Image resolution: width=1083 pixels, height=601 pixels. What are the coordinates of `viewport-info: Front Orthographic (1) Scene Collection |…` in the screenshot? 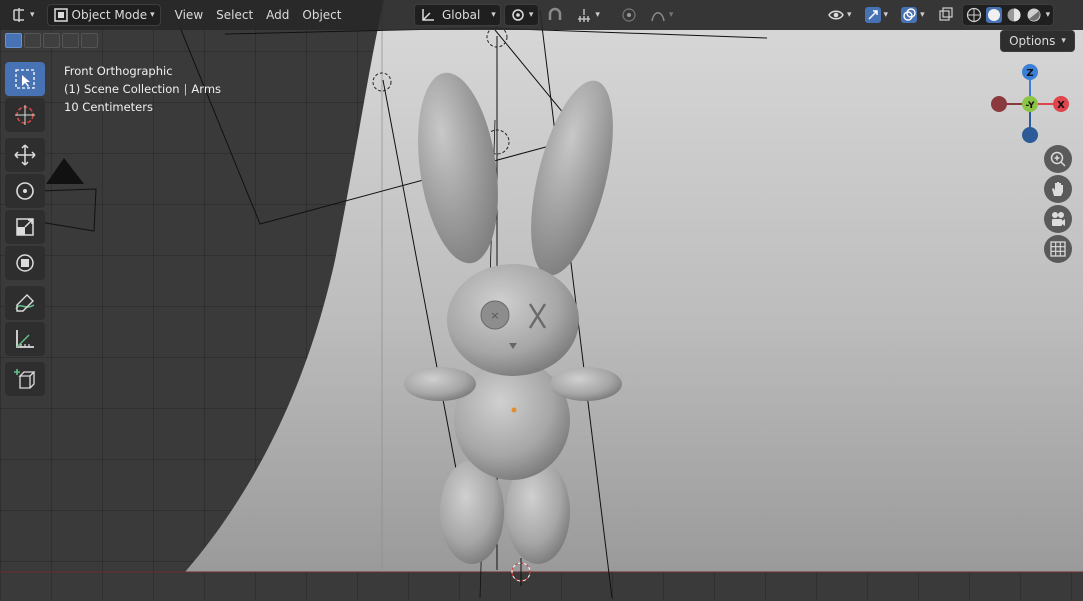 It's located at (142, 89).